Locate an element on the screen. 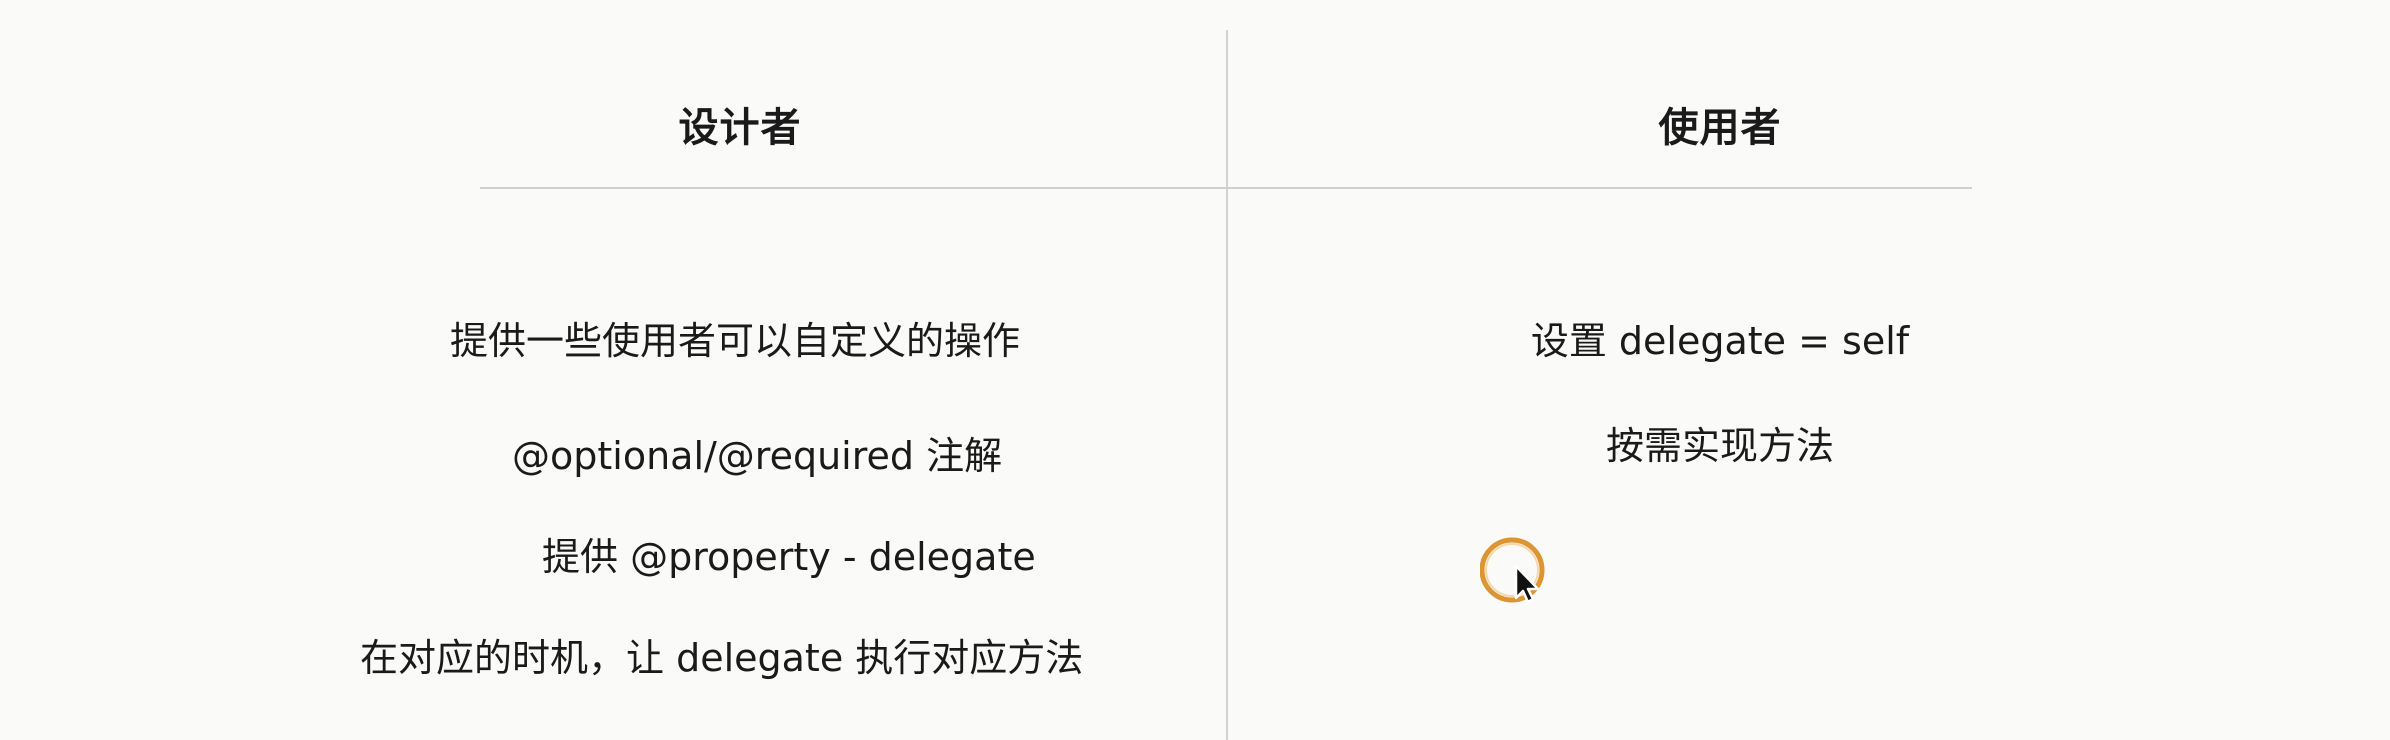 The height and width of the screenshot is (740, 2390). designer-item-4: 在对应的时机，让 delegate 执行对应方法 is located at coordinates (722, 658).